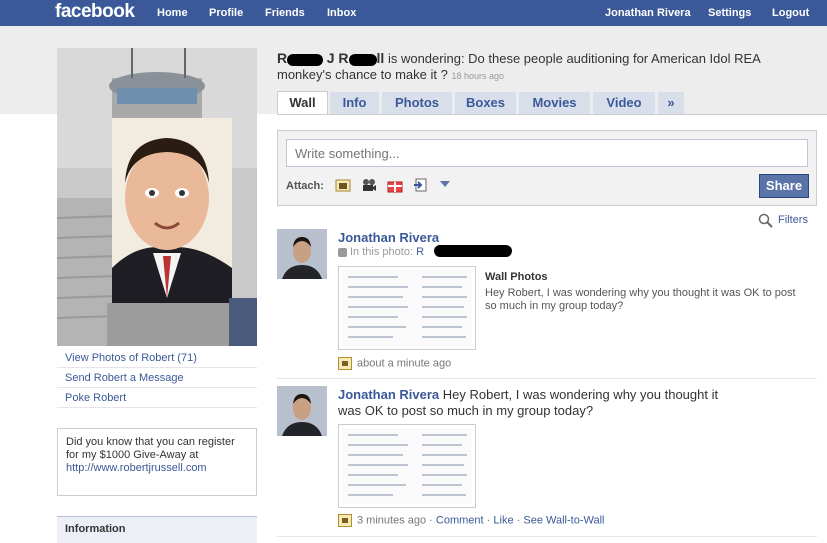  Describe the element at coordinates (404, 363) in the screenshot. I see `post-time: about a minute ago` at that location.